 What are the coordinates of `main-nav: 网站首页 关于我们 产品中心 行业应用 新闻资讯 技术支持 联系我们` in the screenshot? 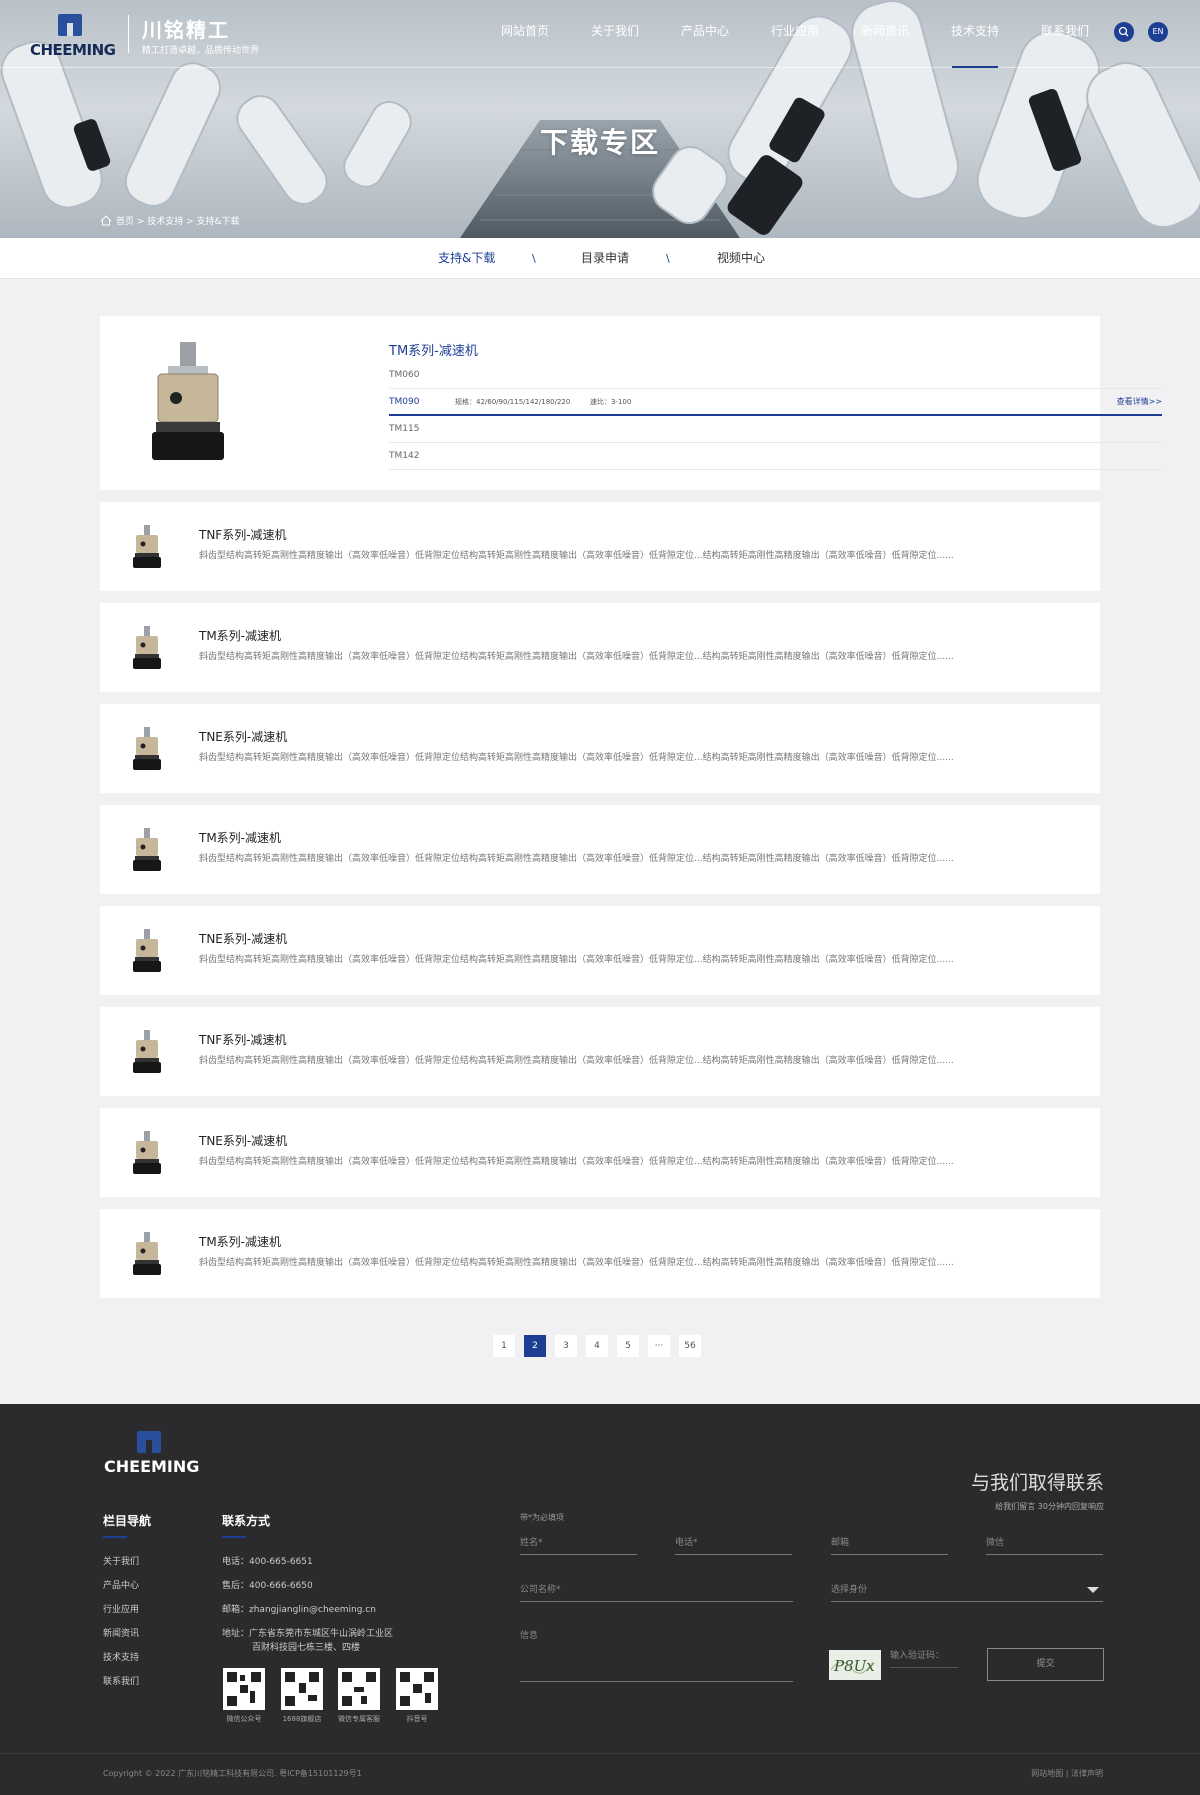 It's located at (795, 34).